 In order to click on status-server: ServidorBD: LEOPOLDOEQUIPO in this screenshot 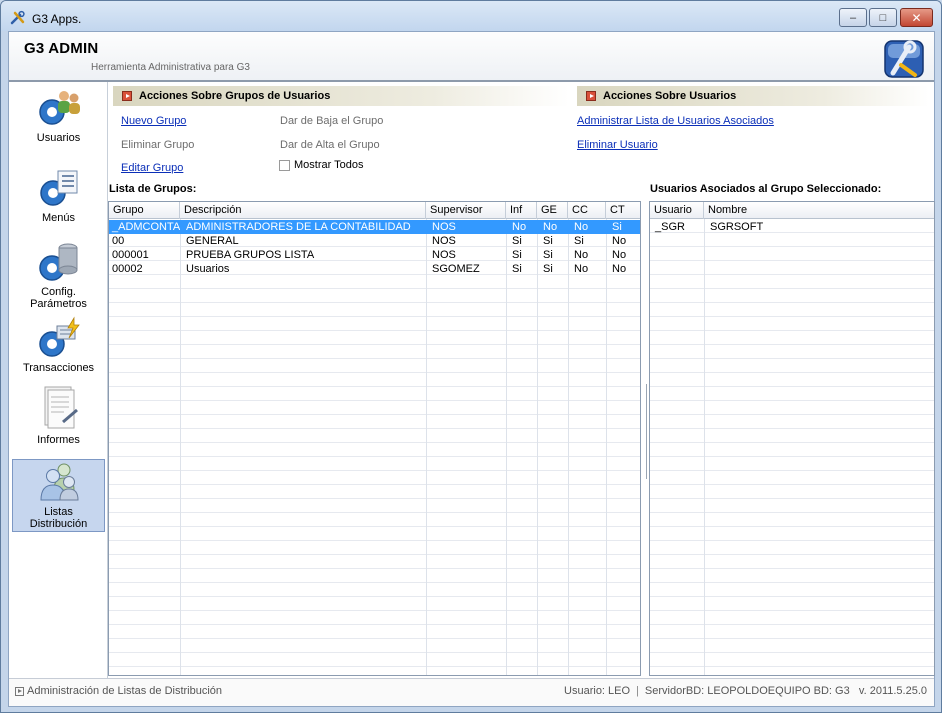, I will do `click(727, 691)`.